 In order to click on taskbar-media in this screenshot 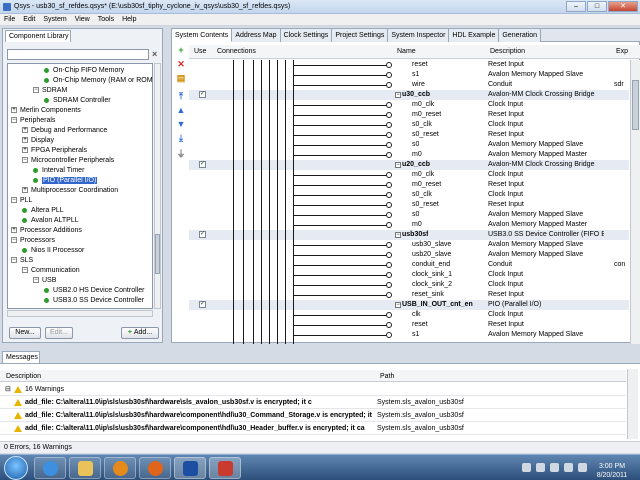, I will do `click(120, 468)`.